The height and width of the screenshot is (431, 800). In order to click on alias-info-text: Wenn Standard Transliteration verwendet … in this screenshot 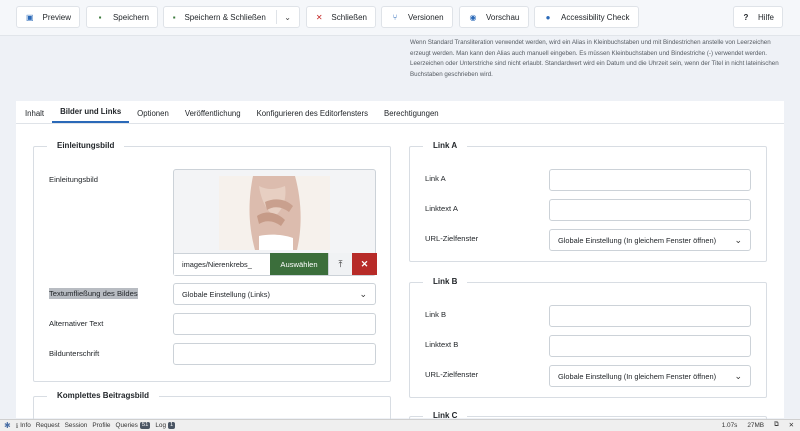, I will do `click(594, 58)`.